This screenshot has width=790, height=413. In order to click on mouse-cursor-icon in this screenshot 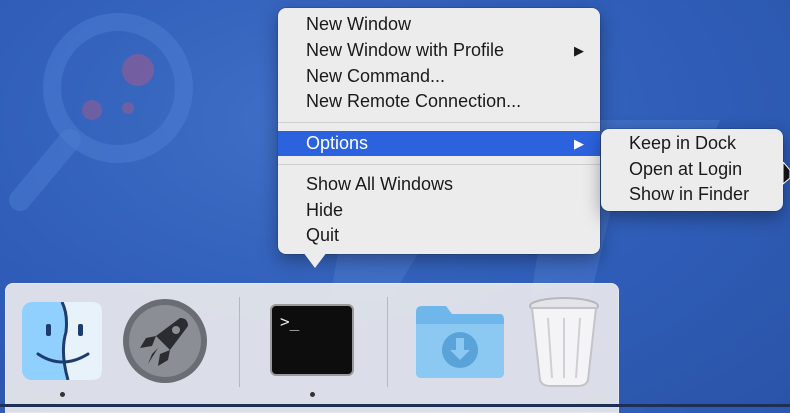, I will do `click(786, 173)`.